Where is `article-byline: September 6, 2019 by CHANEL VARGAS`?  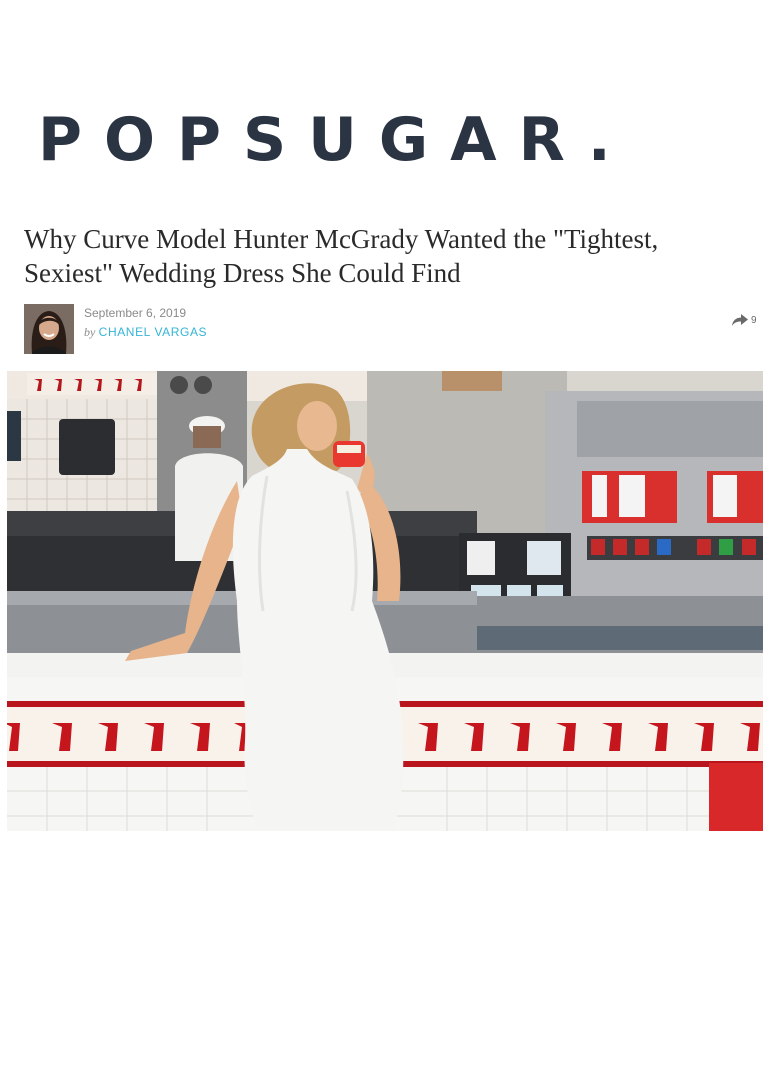 article-byline: September 6, 2019 by CHANEL VARGAS is located at coordinates (174, 329).